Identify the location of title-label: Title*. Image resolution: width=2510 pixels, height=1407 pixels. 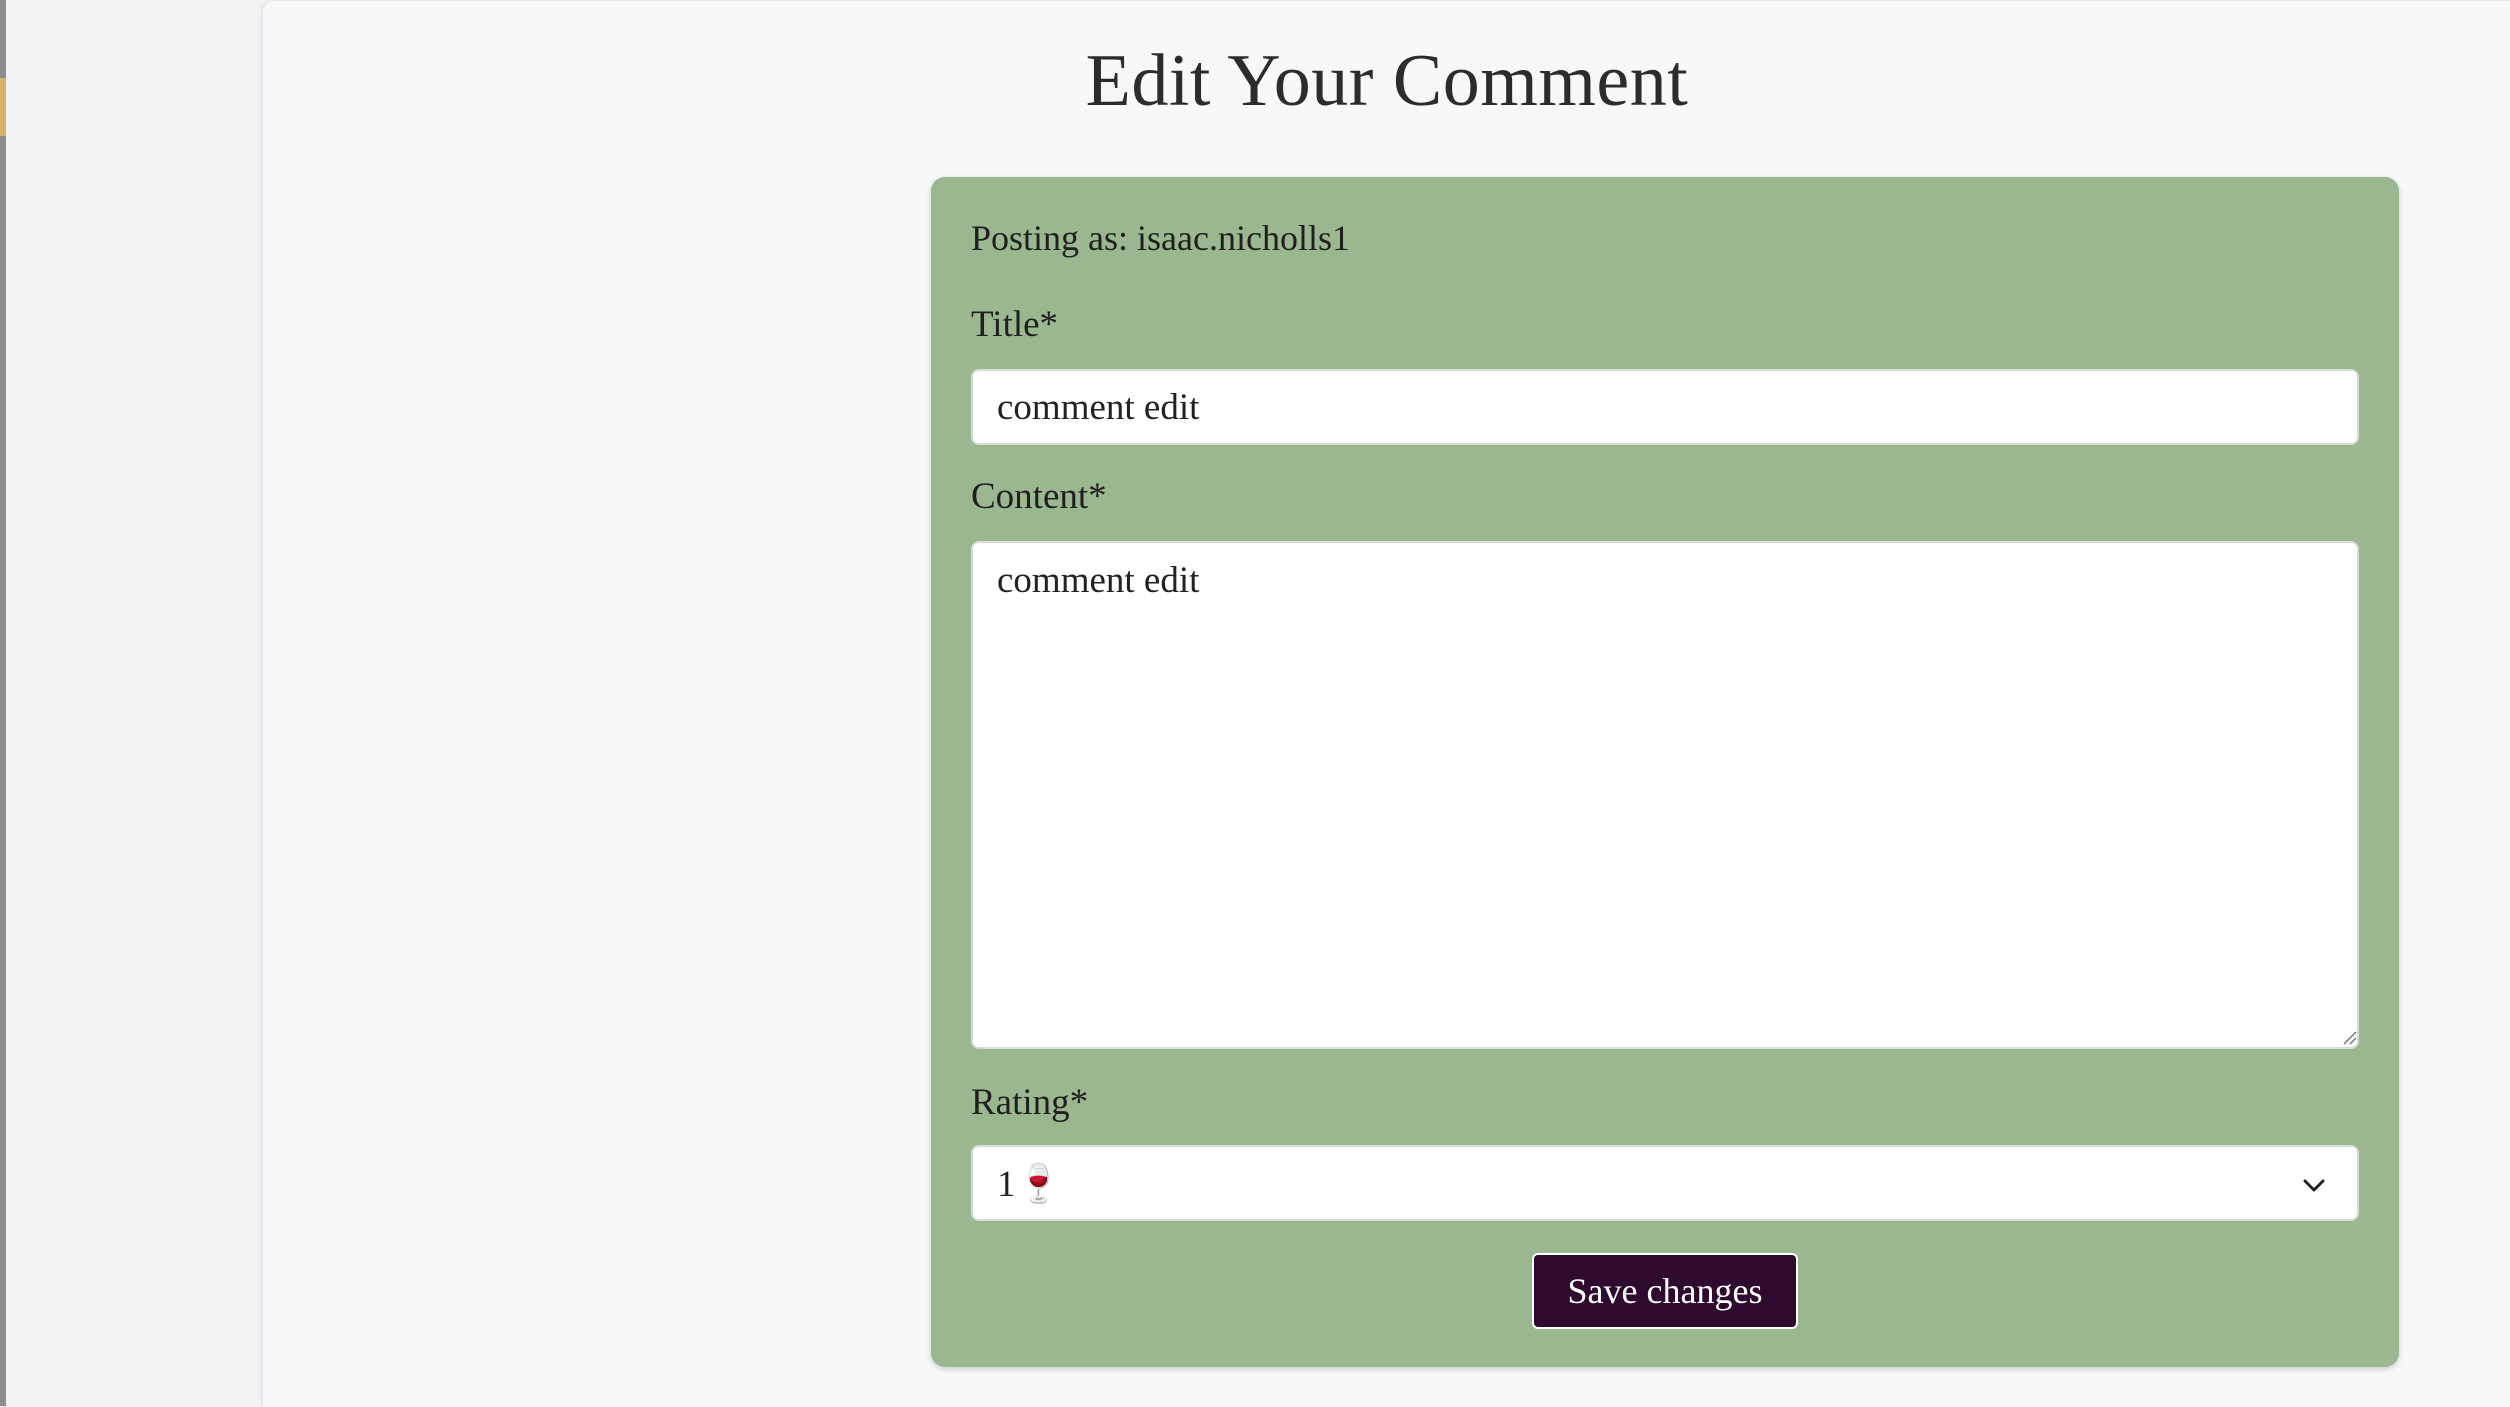
(1015, 324).